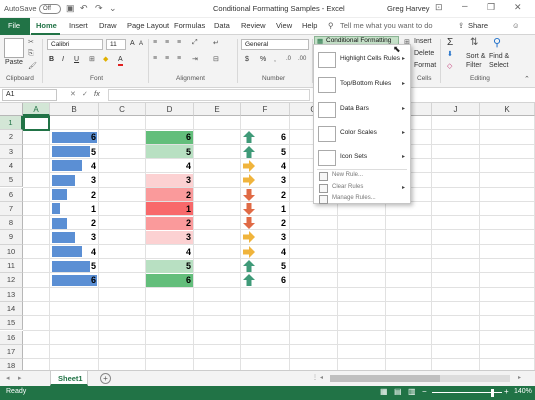  I want to click on row-header-11: 11, so click(11, 266).